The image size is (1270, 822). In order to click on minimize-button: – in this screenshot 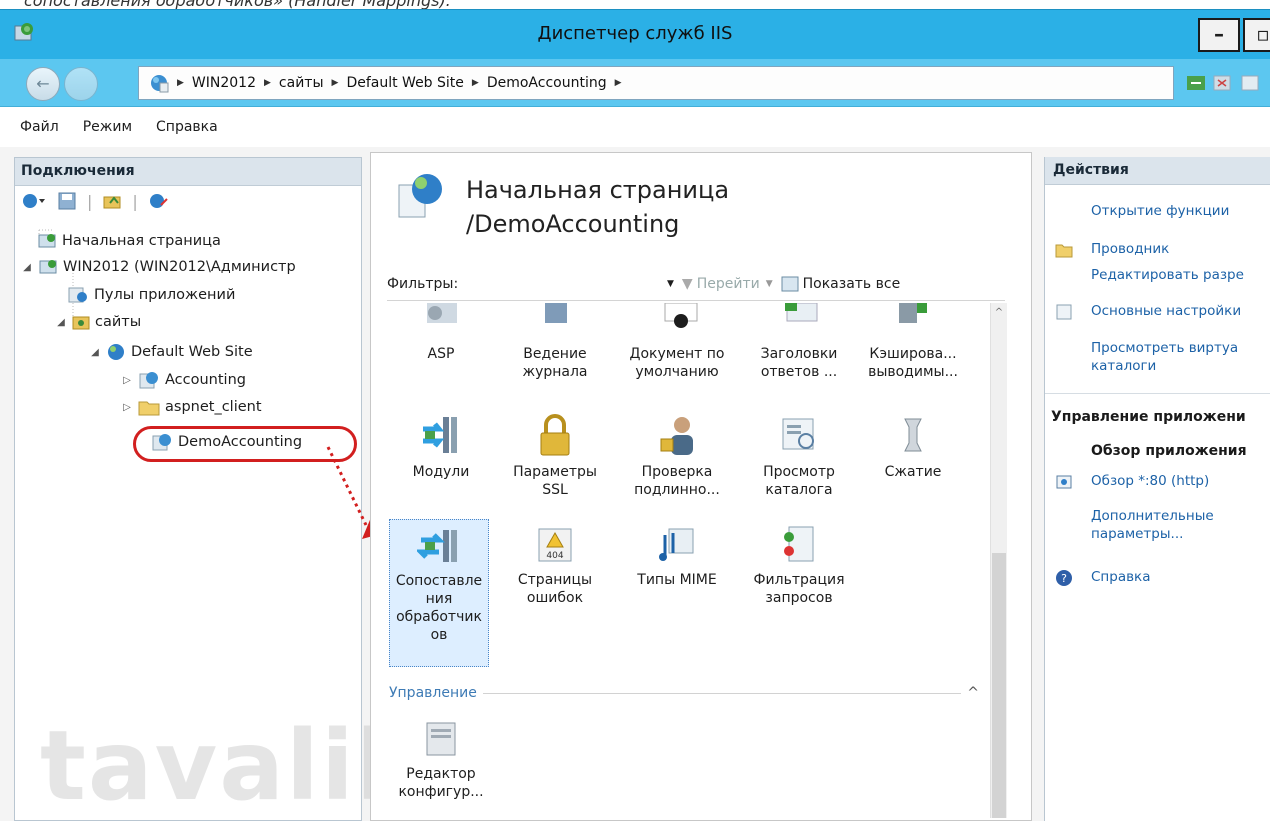, I will do `click(1219, 35)`.